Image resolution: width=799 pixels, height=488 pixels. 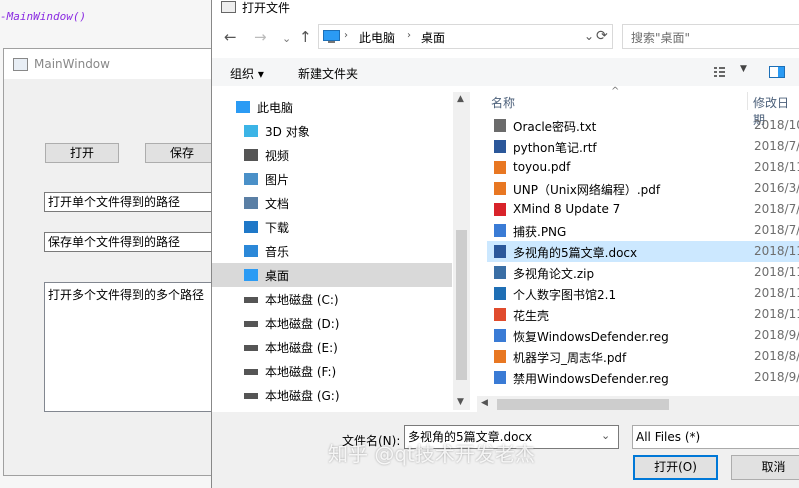 What do you see at coordinates (251, 251) in the screenshot?
I see `music-icon` at bounding box center [251, 251].